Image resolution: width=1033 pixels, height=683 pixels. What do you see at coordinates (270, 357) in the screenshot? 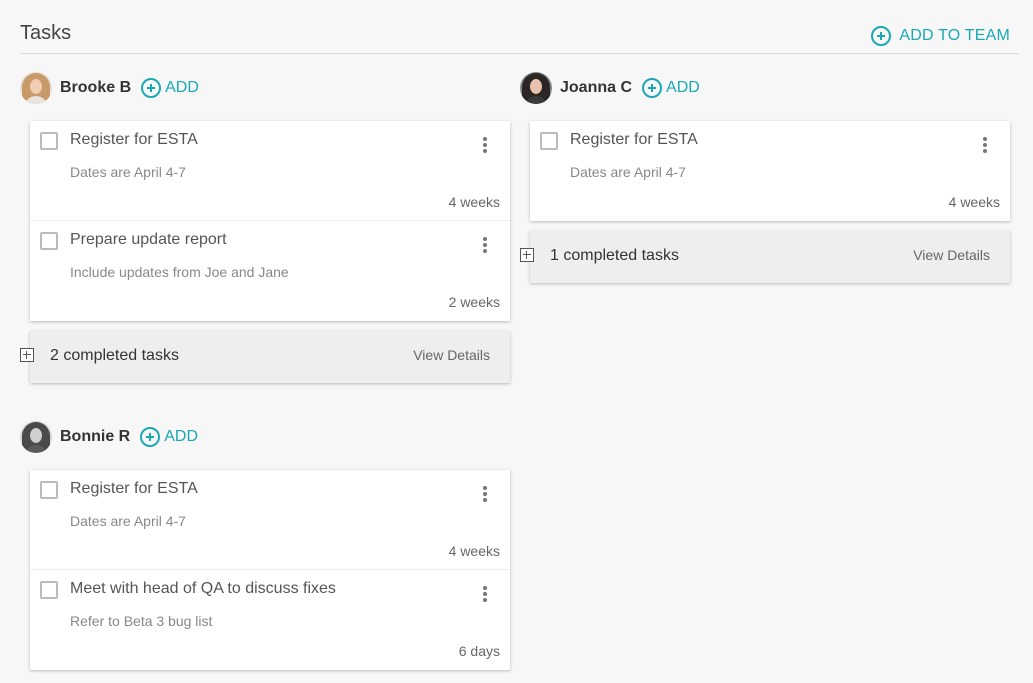
I see `completed-tasks-bar: 2 completed tasks View Details` at bounding box center [270, 357].